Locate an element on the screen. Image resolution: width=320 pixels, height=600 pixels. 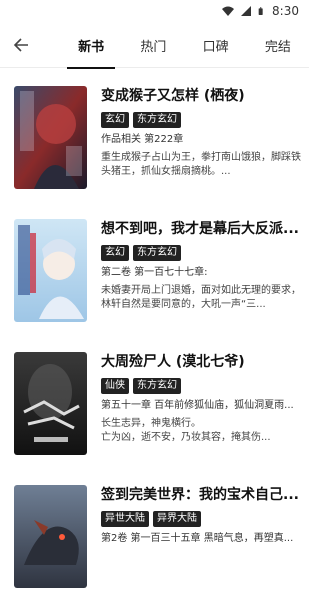
status-bar: 8:30 is located at coordinates (154, 11).